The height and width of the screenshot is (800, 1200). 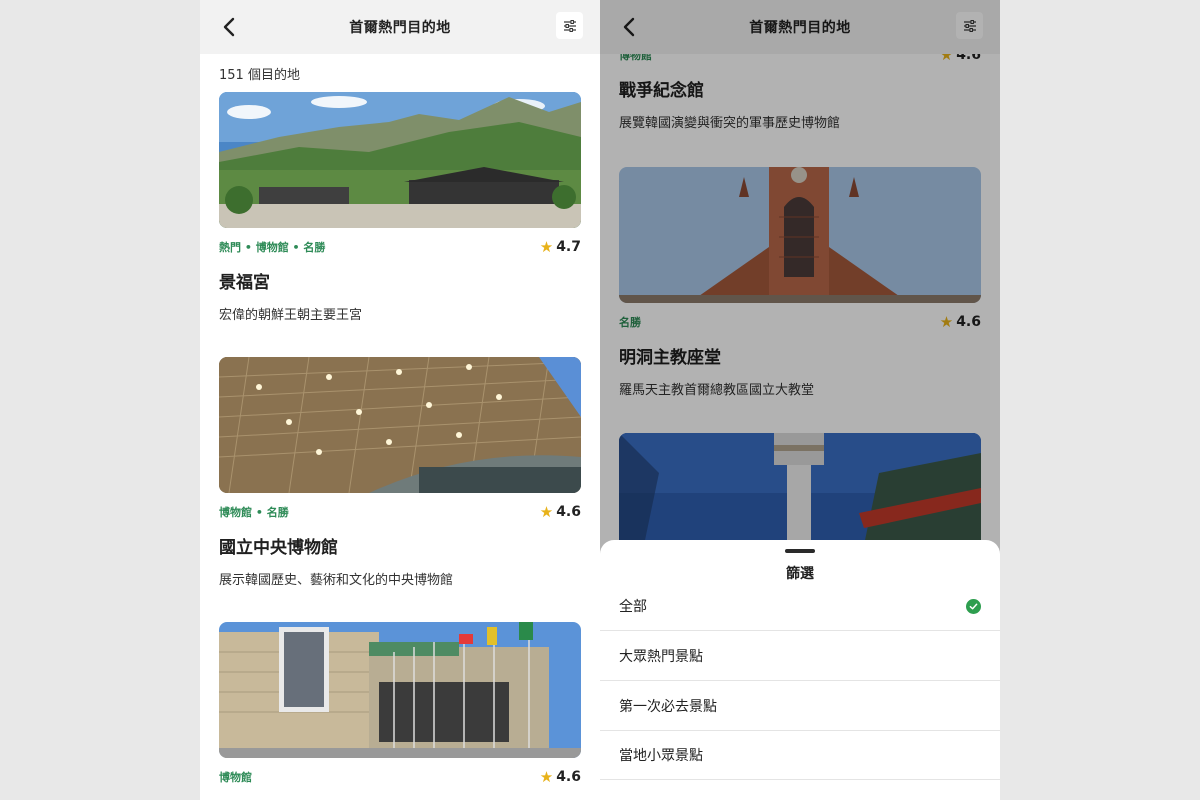 What do you see at coordinates (800, 706) in the screenshot?
I see `filter-option-first-timer: 第一次必去景點` at bounding box center [800, 706].